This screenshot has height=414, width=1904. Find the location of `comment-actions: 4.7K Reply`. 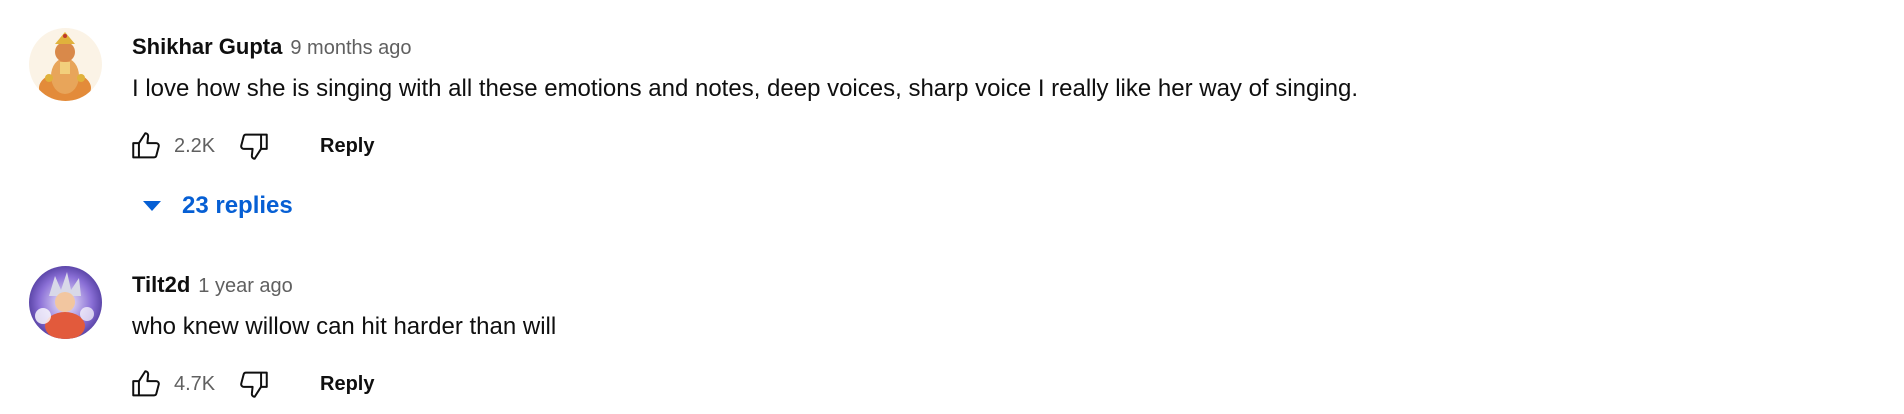

comment-actions: 4.7K Reply is located at coordinates (250, 384).